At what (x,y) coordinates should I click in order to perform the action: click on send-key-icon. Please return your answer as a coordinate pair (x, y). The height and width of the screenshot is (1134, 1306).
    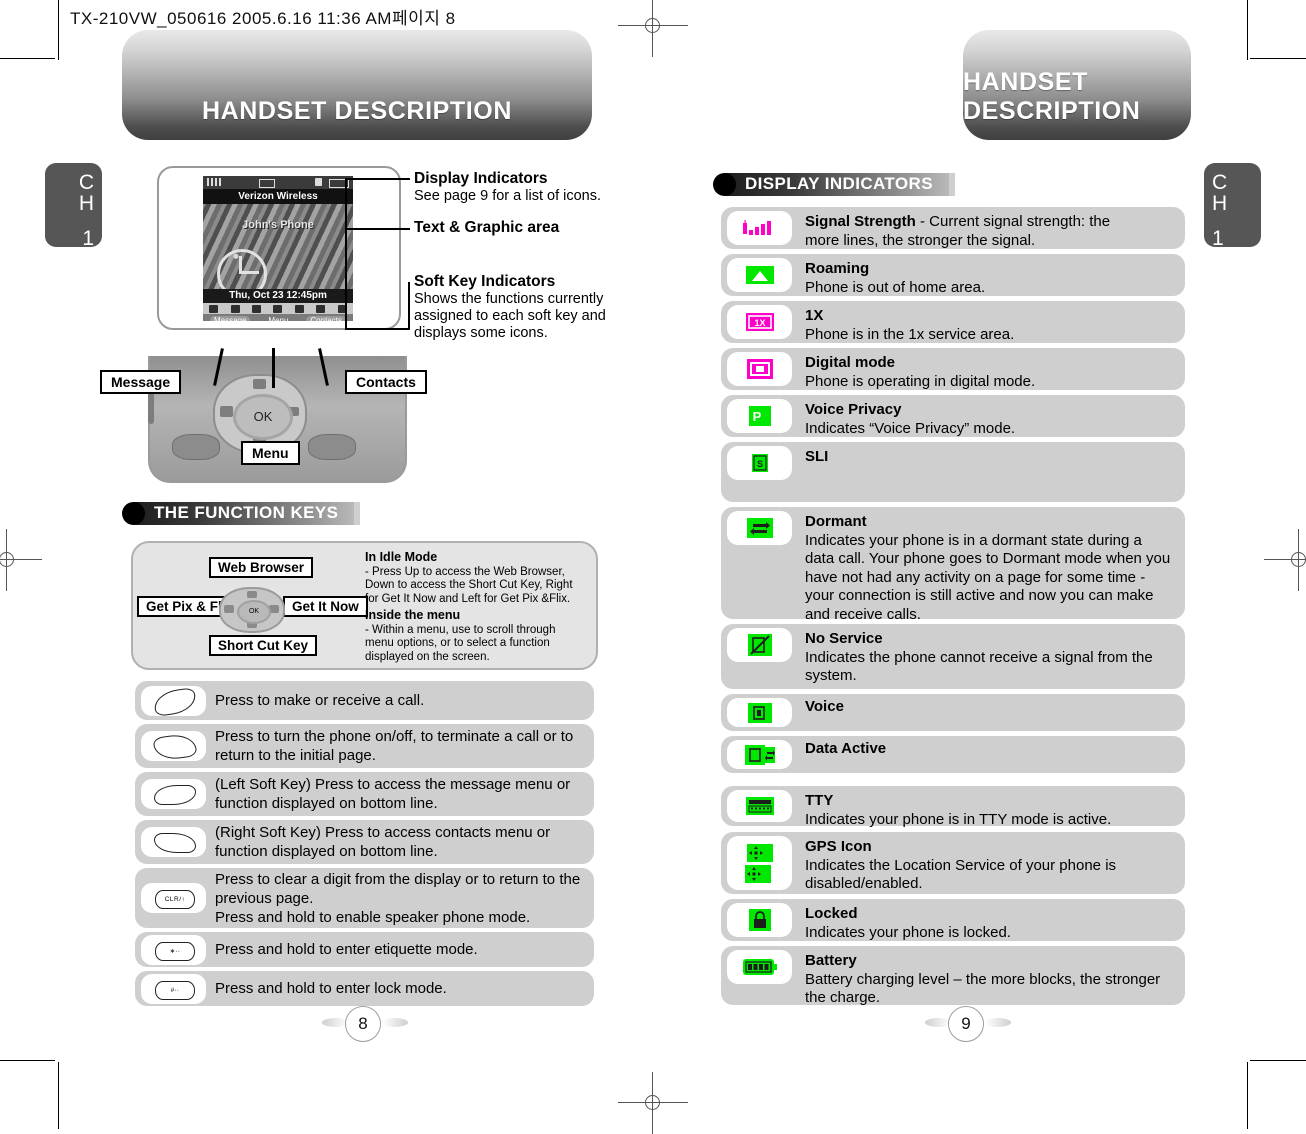
    Looking at the image, I should click on (173, 701).